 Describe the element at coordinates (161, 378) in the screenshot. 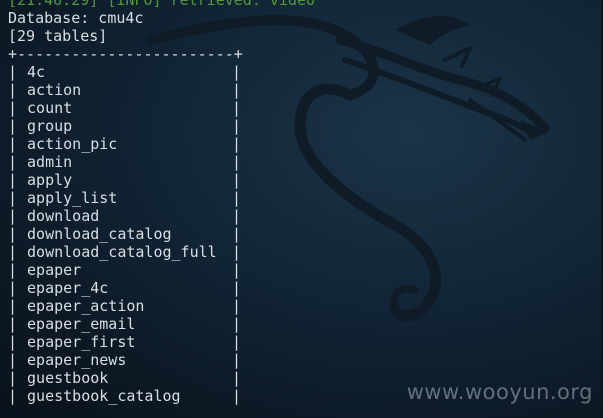

I see `table-row: | guestbook |` at that location.